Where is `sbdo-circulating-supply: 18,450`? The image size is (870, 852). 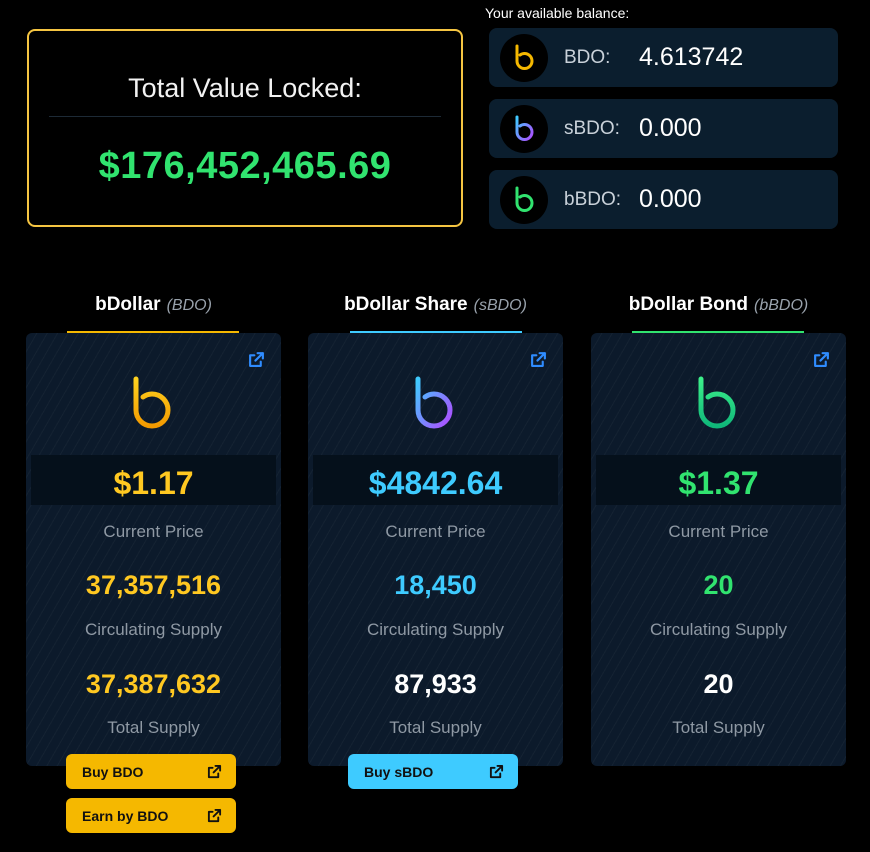
sbdo-circulating-supply: 18,450 is located at coordinates (435, 585).